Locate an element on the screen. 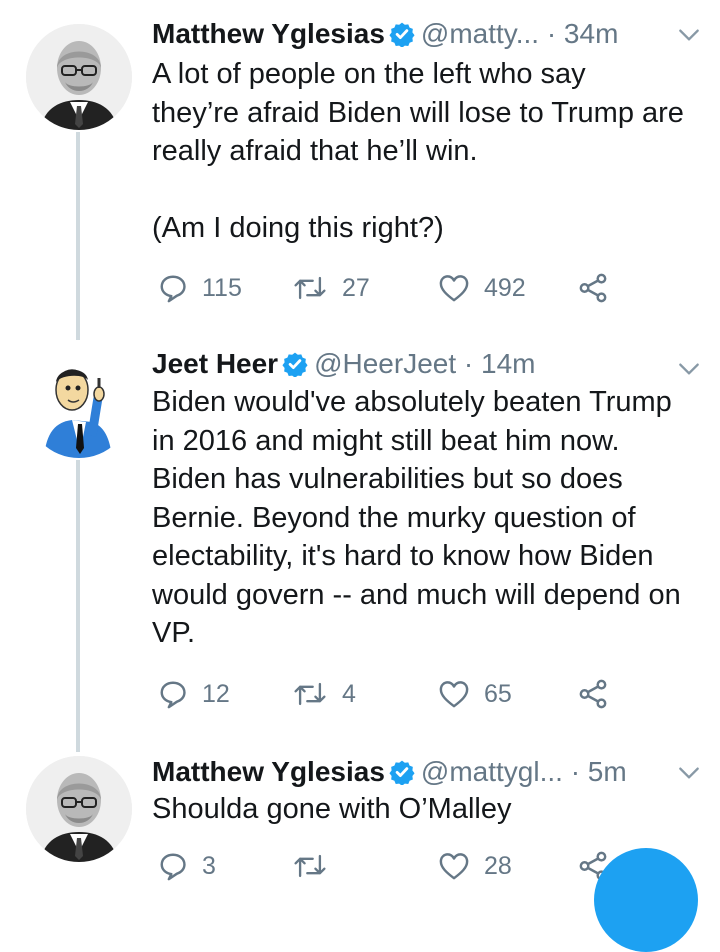 The width and height of the screenshot is (720, 952). reply-count: 3 is located at coordinates (209, 865).